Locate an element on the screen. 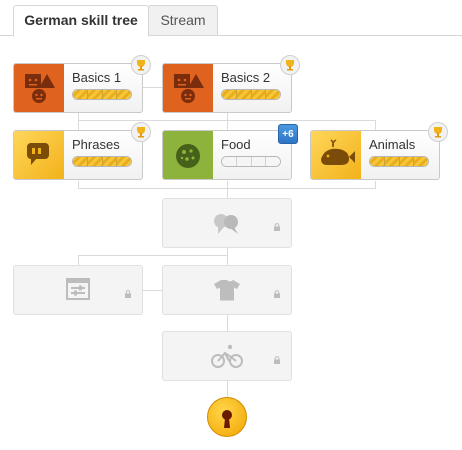 This screenshot has height=450, width=462. keyhole-icon is located at coordinates (227, 419).